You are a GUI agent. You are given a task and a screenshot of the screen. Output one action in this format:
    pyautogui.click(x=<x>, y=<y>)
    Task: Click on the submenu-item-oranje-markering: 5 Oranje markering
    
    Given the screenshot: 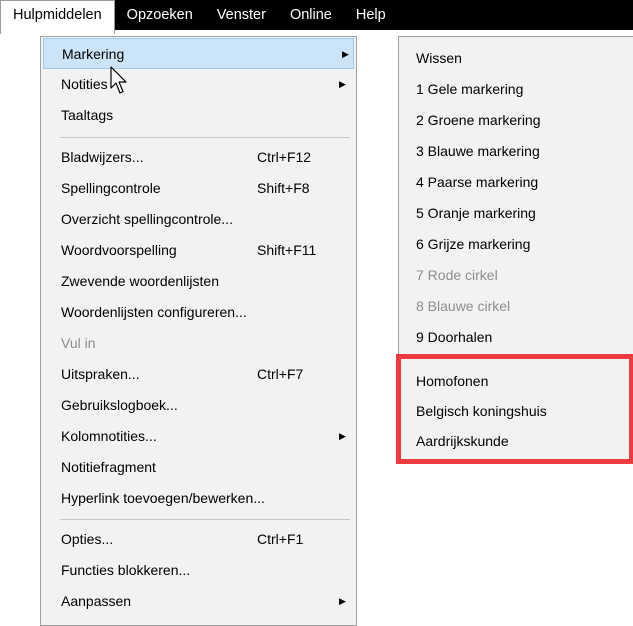 What is the action you would take?
    pyautogui.click(x=516, y=213)
    